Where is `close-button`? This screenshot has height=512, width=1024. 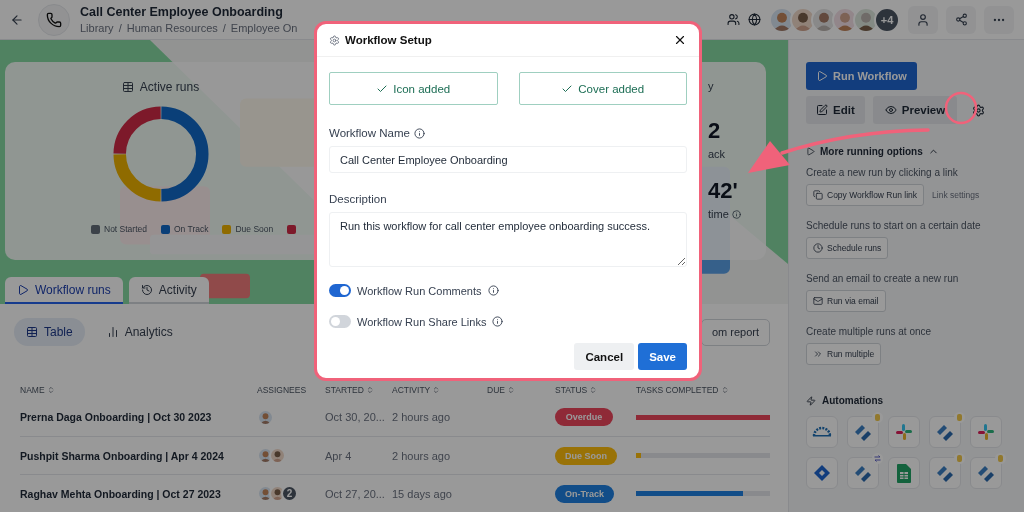
close-button is located at coordinates (680, 40).